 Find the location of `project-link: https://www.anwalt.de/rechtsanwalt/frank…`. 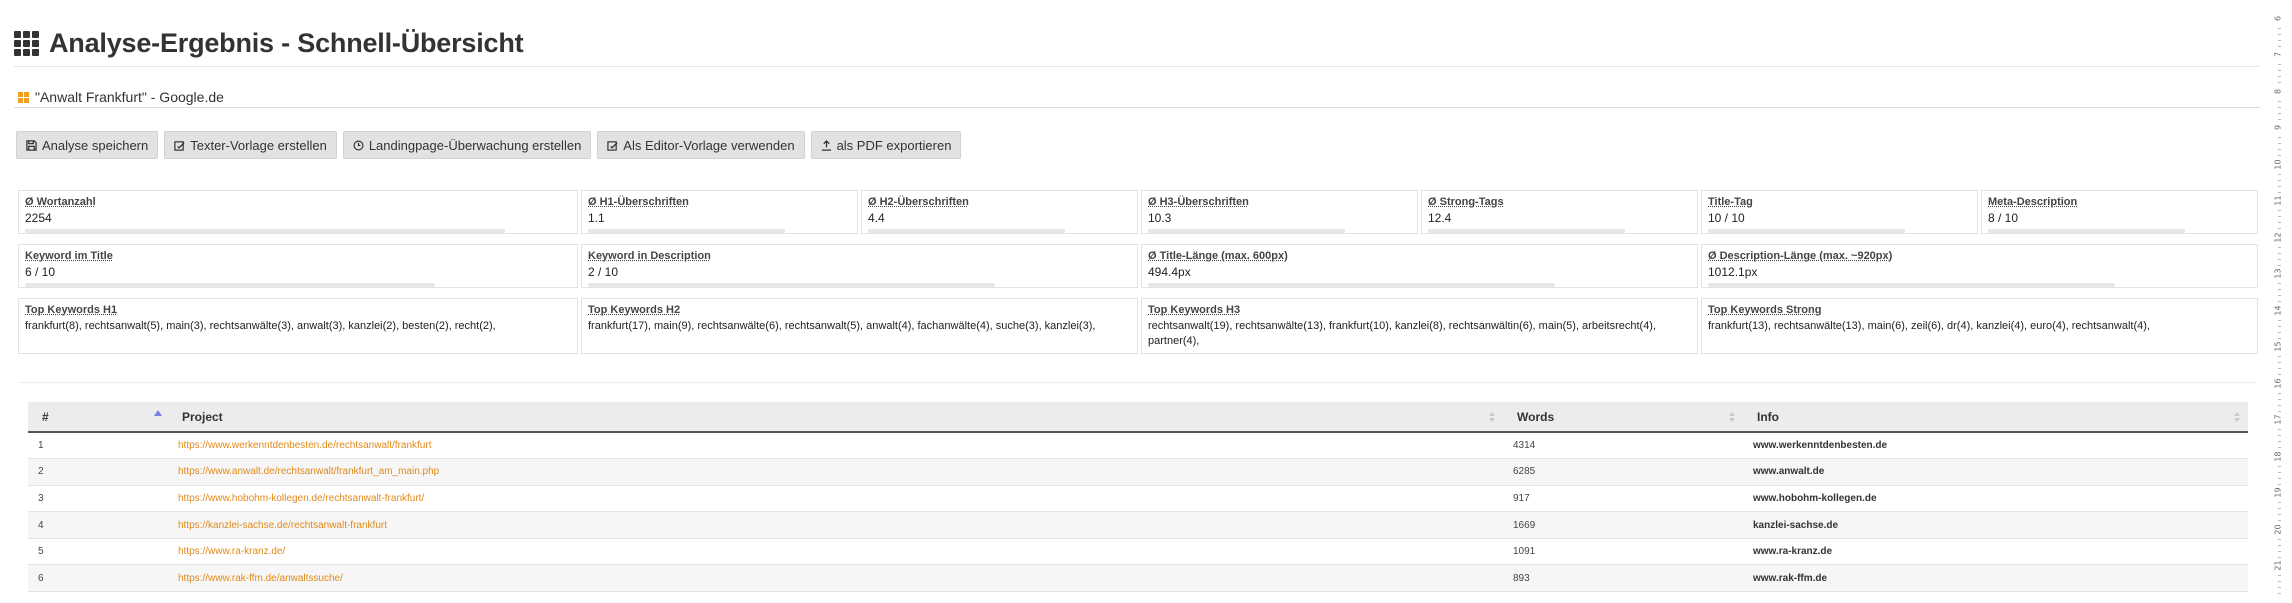

project-link: https://www.anwalt.de/rechtsanwalt/frank… is located at coordinates (835, 472).